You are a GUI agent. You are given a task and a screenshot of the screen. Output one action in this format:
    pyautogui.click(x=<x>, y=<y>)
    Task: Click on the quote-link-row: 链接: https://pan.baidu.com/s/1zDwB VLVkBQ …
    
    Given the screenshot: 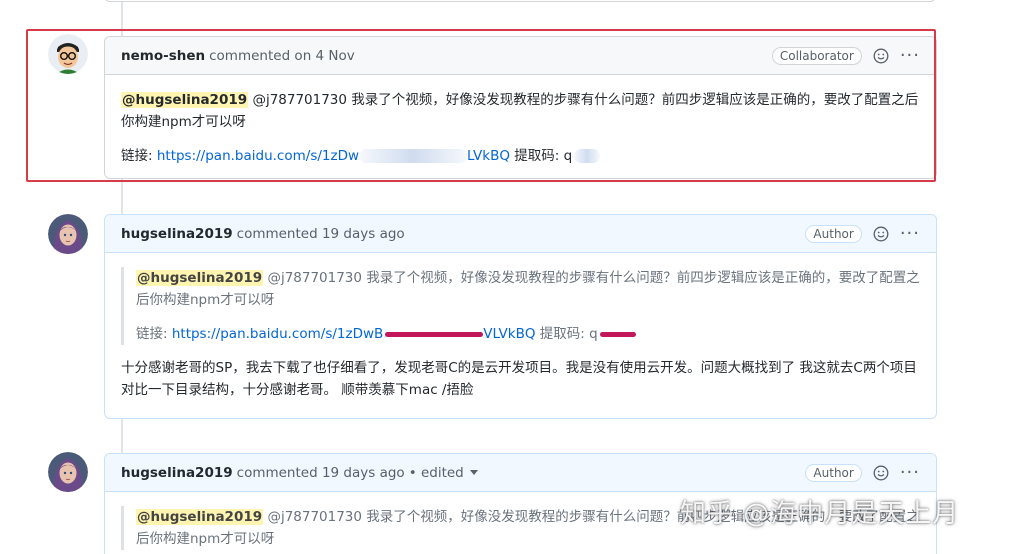 What is the action you would take?
    pyautogui.click(x=528, y=334)
    